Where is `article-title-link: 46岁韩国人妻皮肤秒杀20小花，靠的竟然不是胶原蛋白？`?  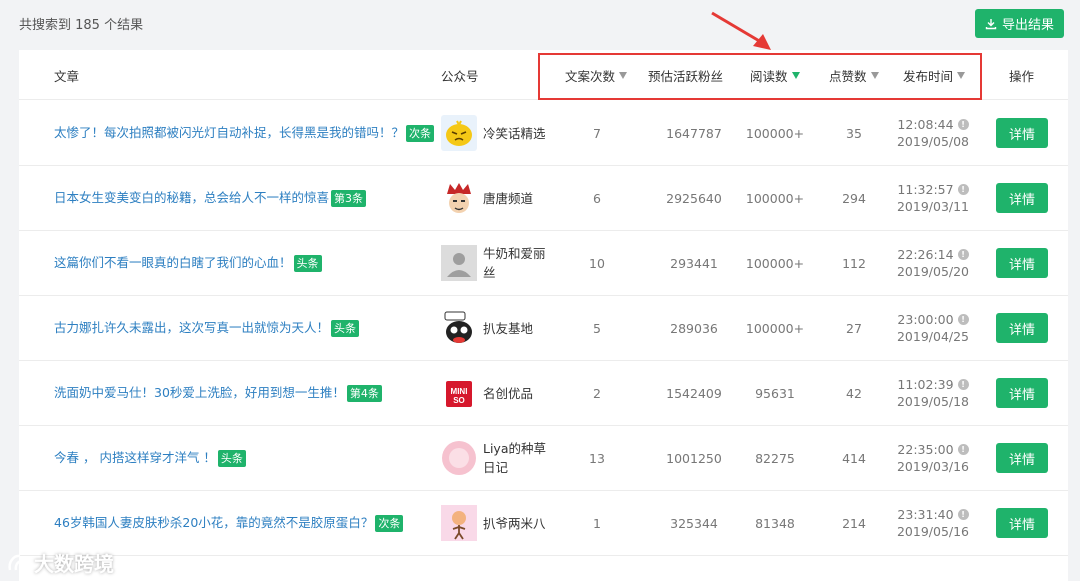 article-title-link: 46岁韩国人妻皮肤秒杀20小花，靠的竟然不是胶原蛋白？ is located at coordinates (213, 522).